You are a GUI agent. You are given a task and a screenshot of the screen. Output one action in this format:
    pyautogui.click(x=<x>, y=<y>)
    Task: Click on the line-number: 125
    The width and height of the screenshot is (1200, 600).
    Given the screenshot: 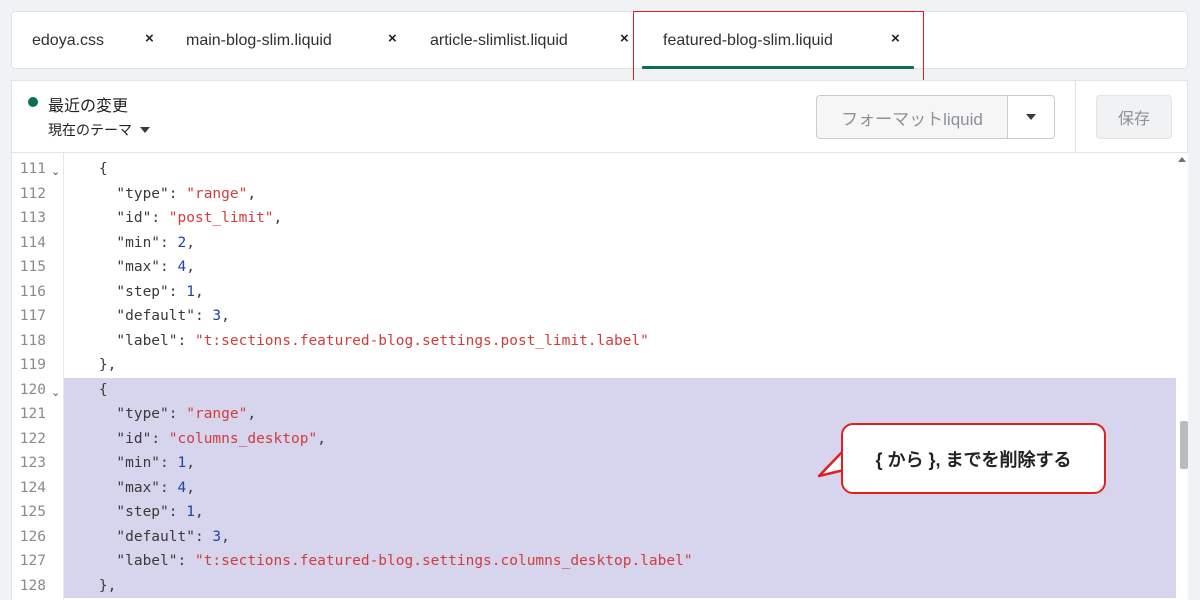 What is the action you would take?
    pyautogui.click(x=32, y=512)
    